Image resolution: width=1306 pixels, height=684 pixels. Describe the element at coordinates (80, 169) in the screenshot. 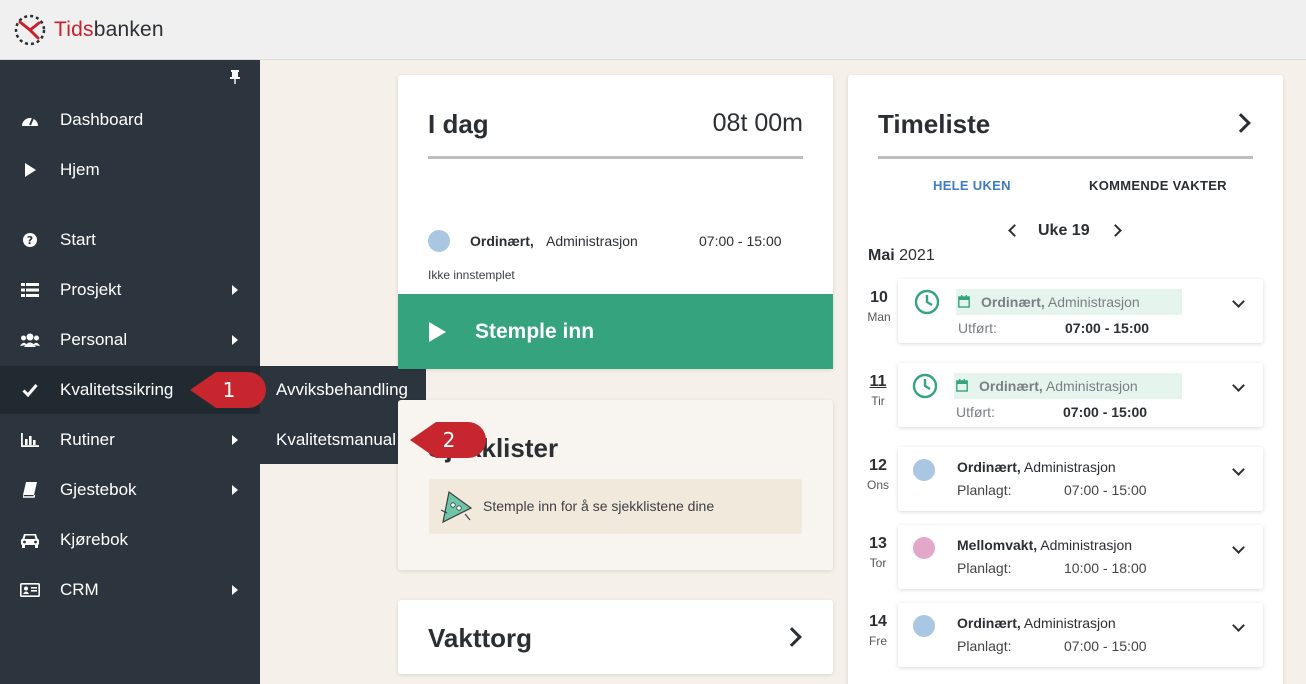

I see `sidebar-item-label: Hjem` at that location.